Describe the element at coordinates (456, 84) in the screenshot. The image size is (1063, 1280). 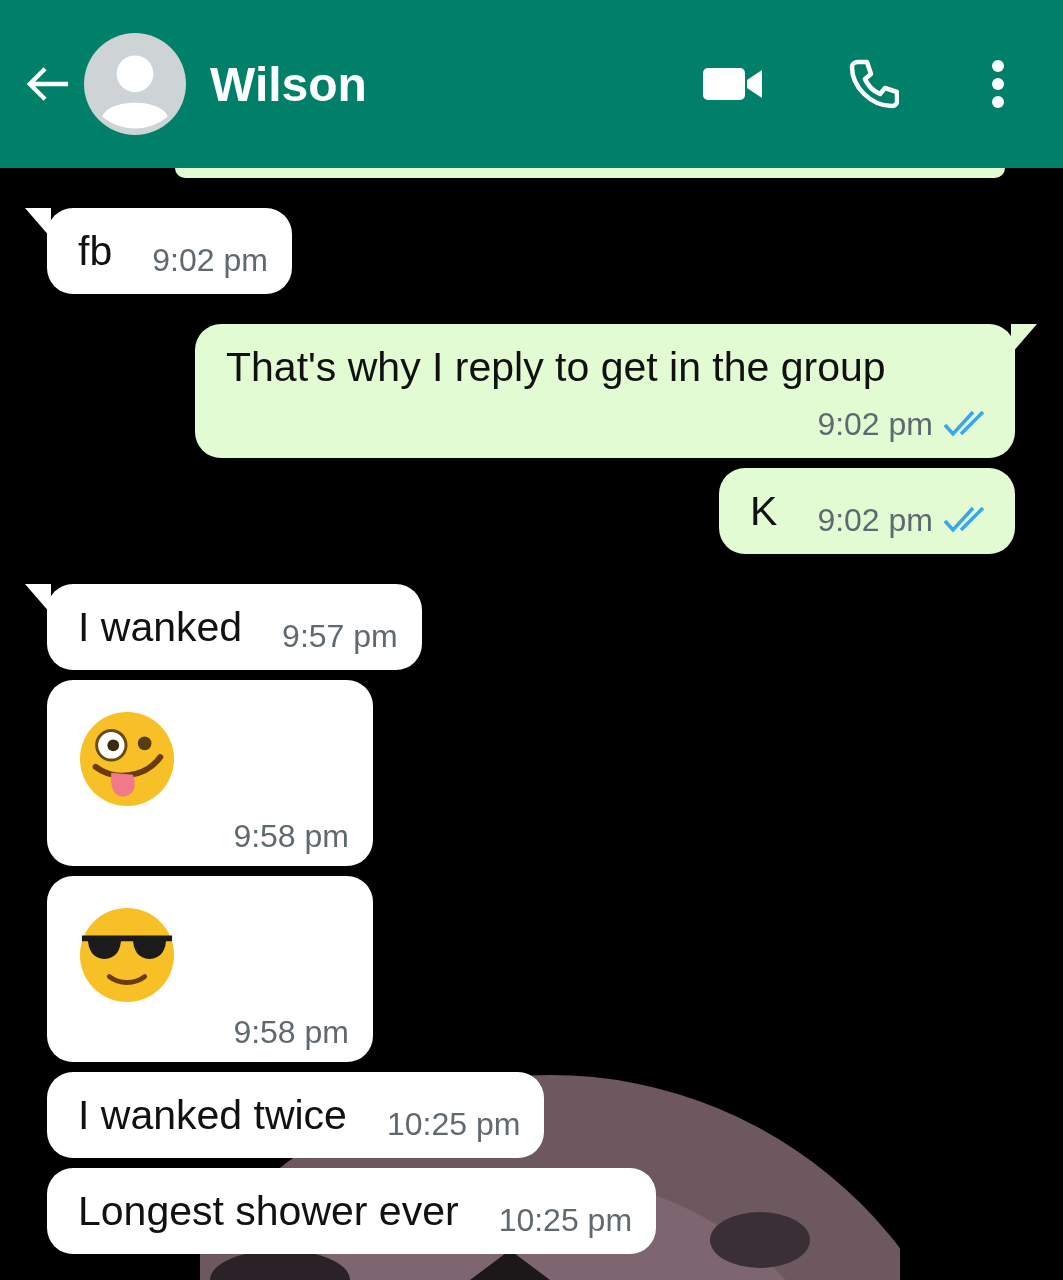
I see `contact-name: Wilson` at that location.